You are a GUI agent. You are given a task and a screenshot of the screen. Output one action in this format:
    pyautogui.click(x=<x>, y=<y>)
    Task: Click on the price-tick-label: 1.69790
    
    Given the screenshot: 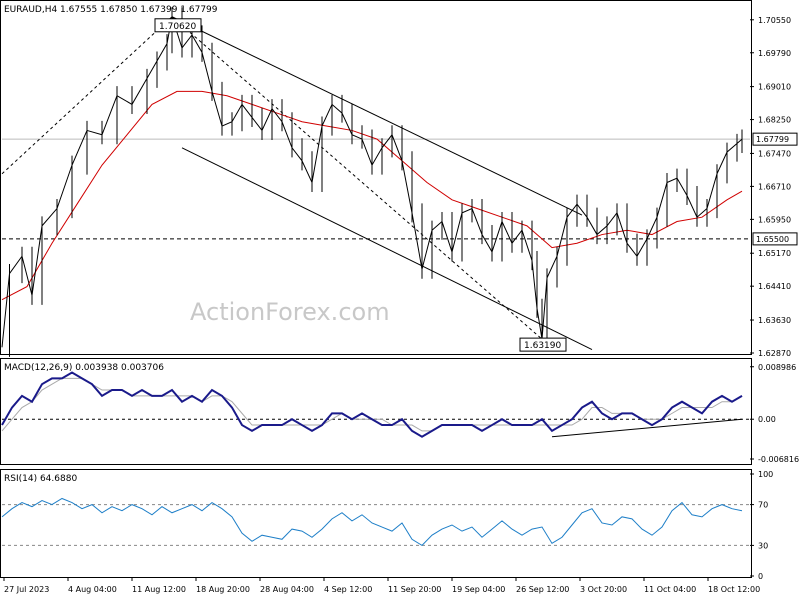 What is the action you would take?
    pyautogui.click(x=774, y=53)
    